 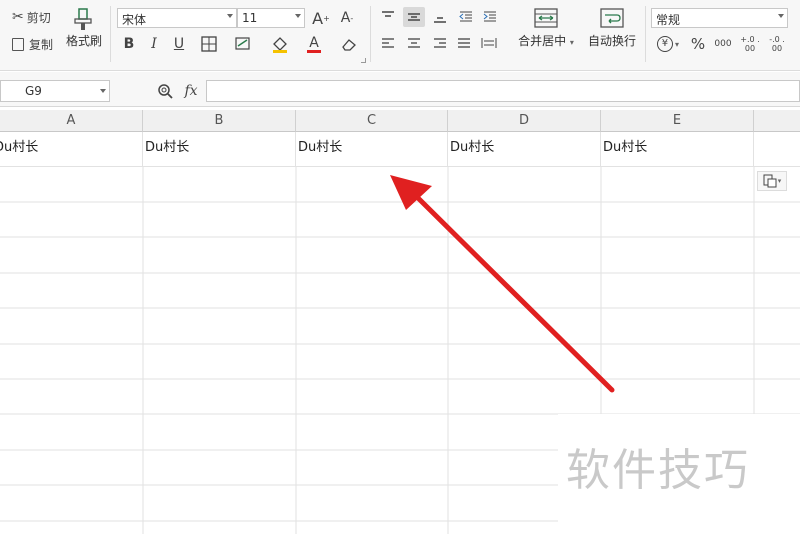 I want to click on percent-button: %, so click(x=698, y=44).